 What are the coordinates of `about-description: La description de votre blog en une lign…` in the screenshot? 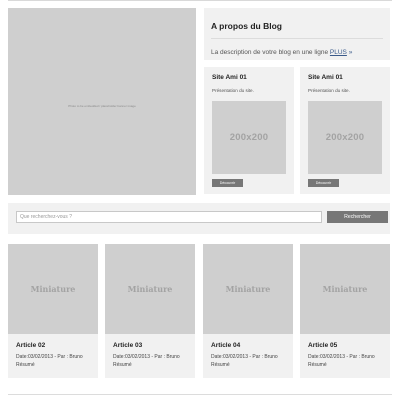 It's located at (281, 52).